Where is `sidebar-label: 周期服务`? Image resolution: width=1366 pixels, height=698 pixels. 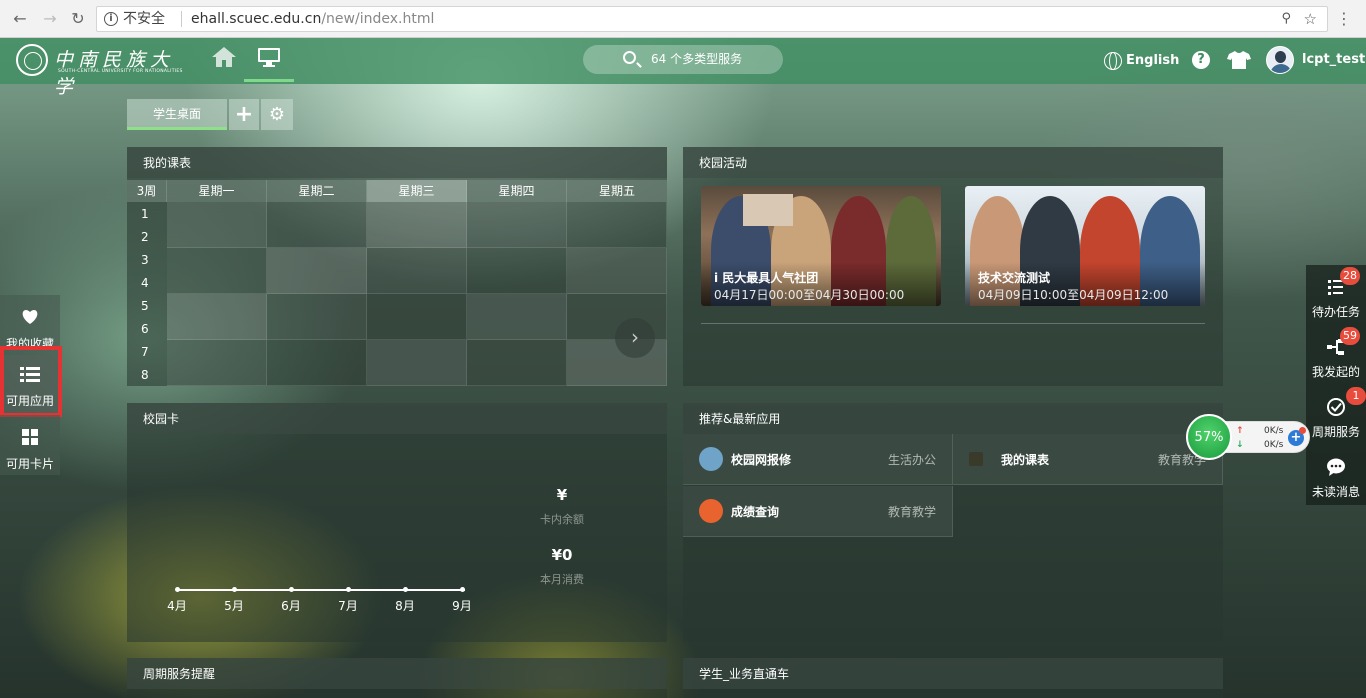
sidebar-label: 周期服务 is located at coordinates (1335, 432).